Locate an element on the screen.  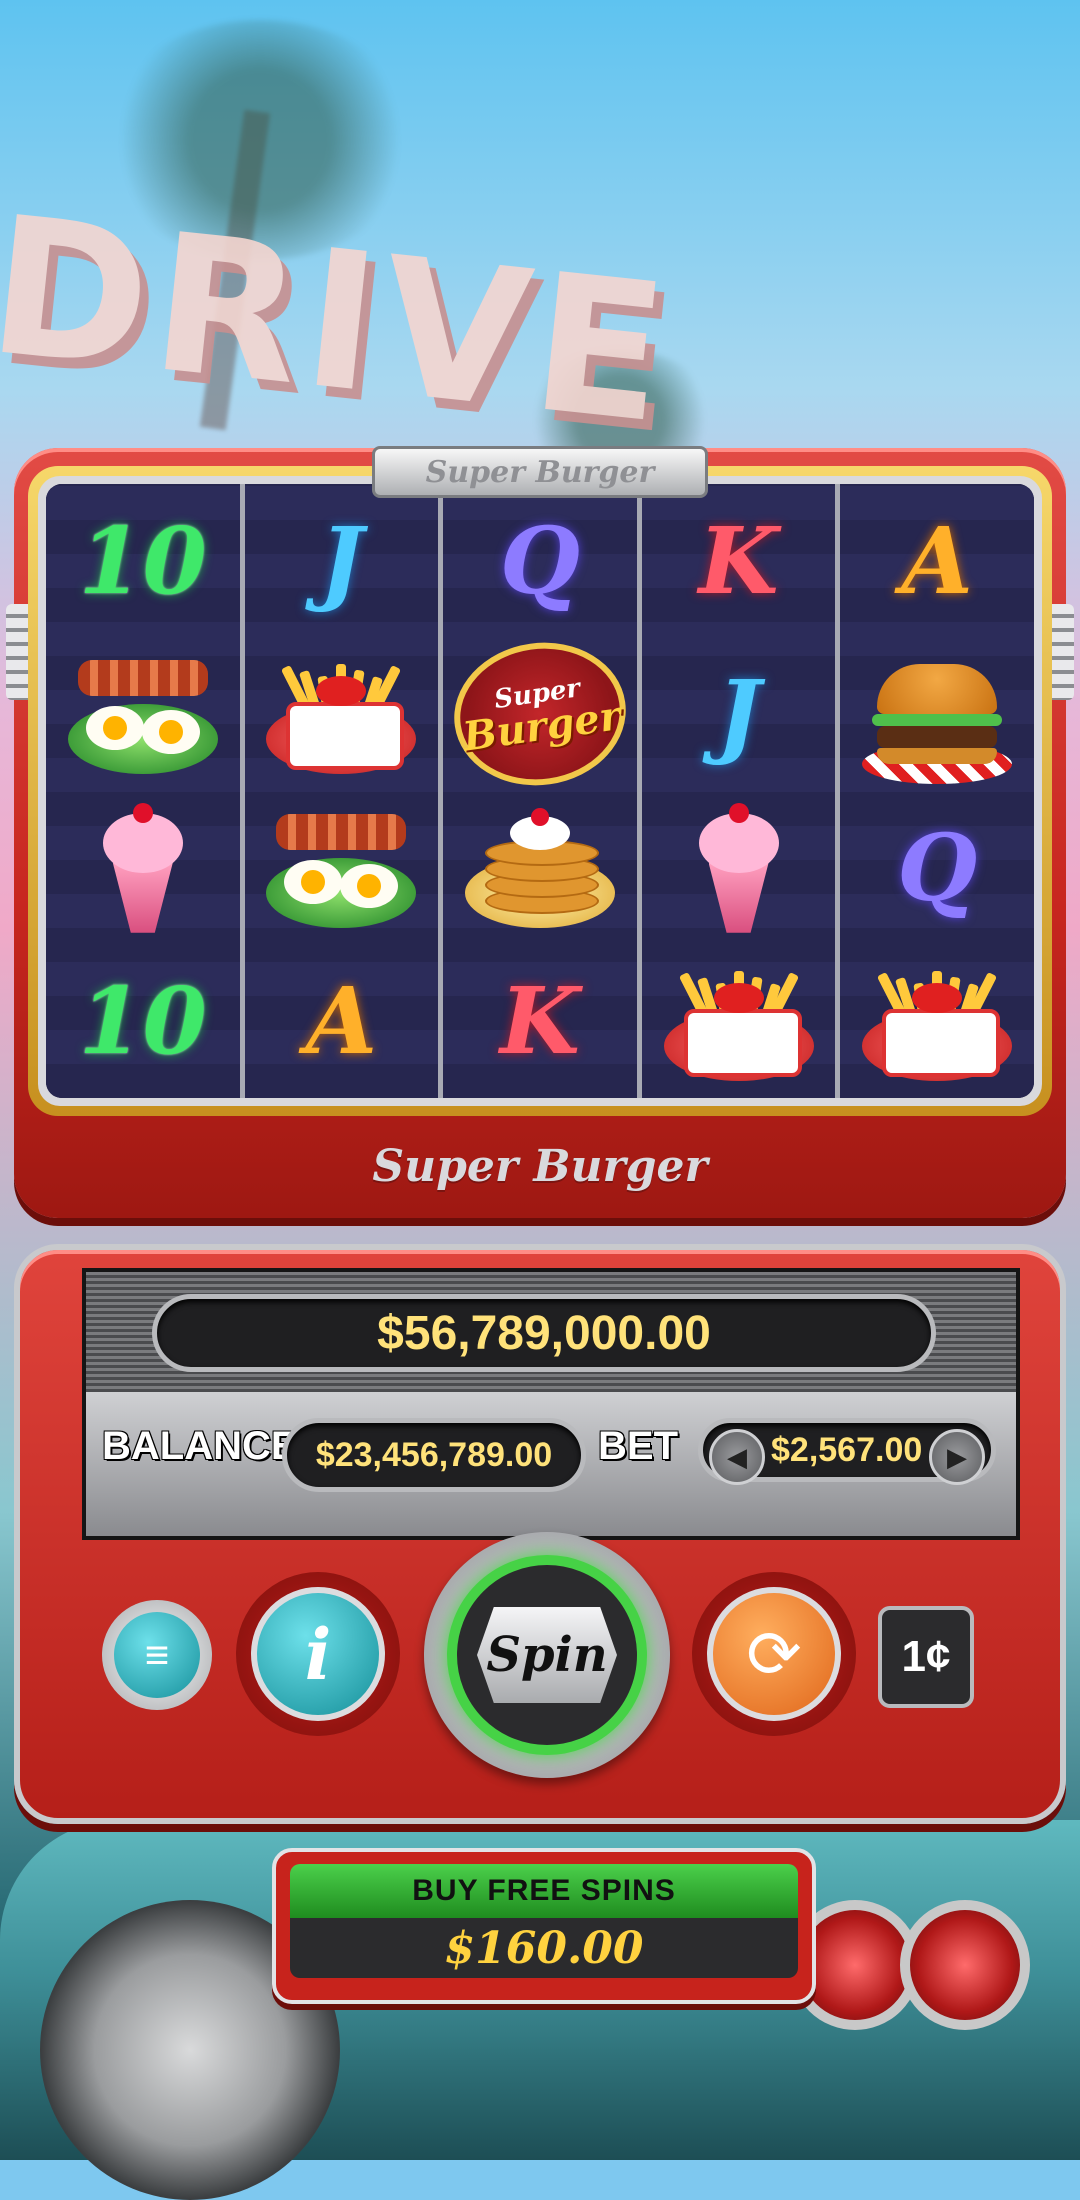
spin-label: Spin is located at coordinates (547, 1655).